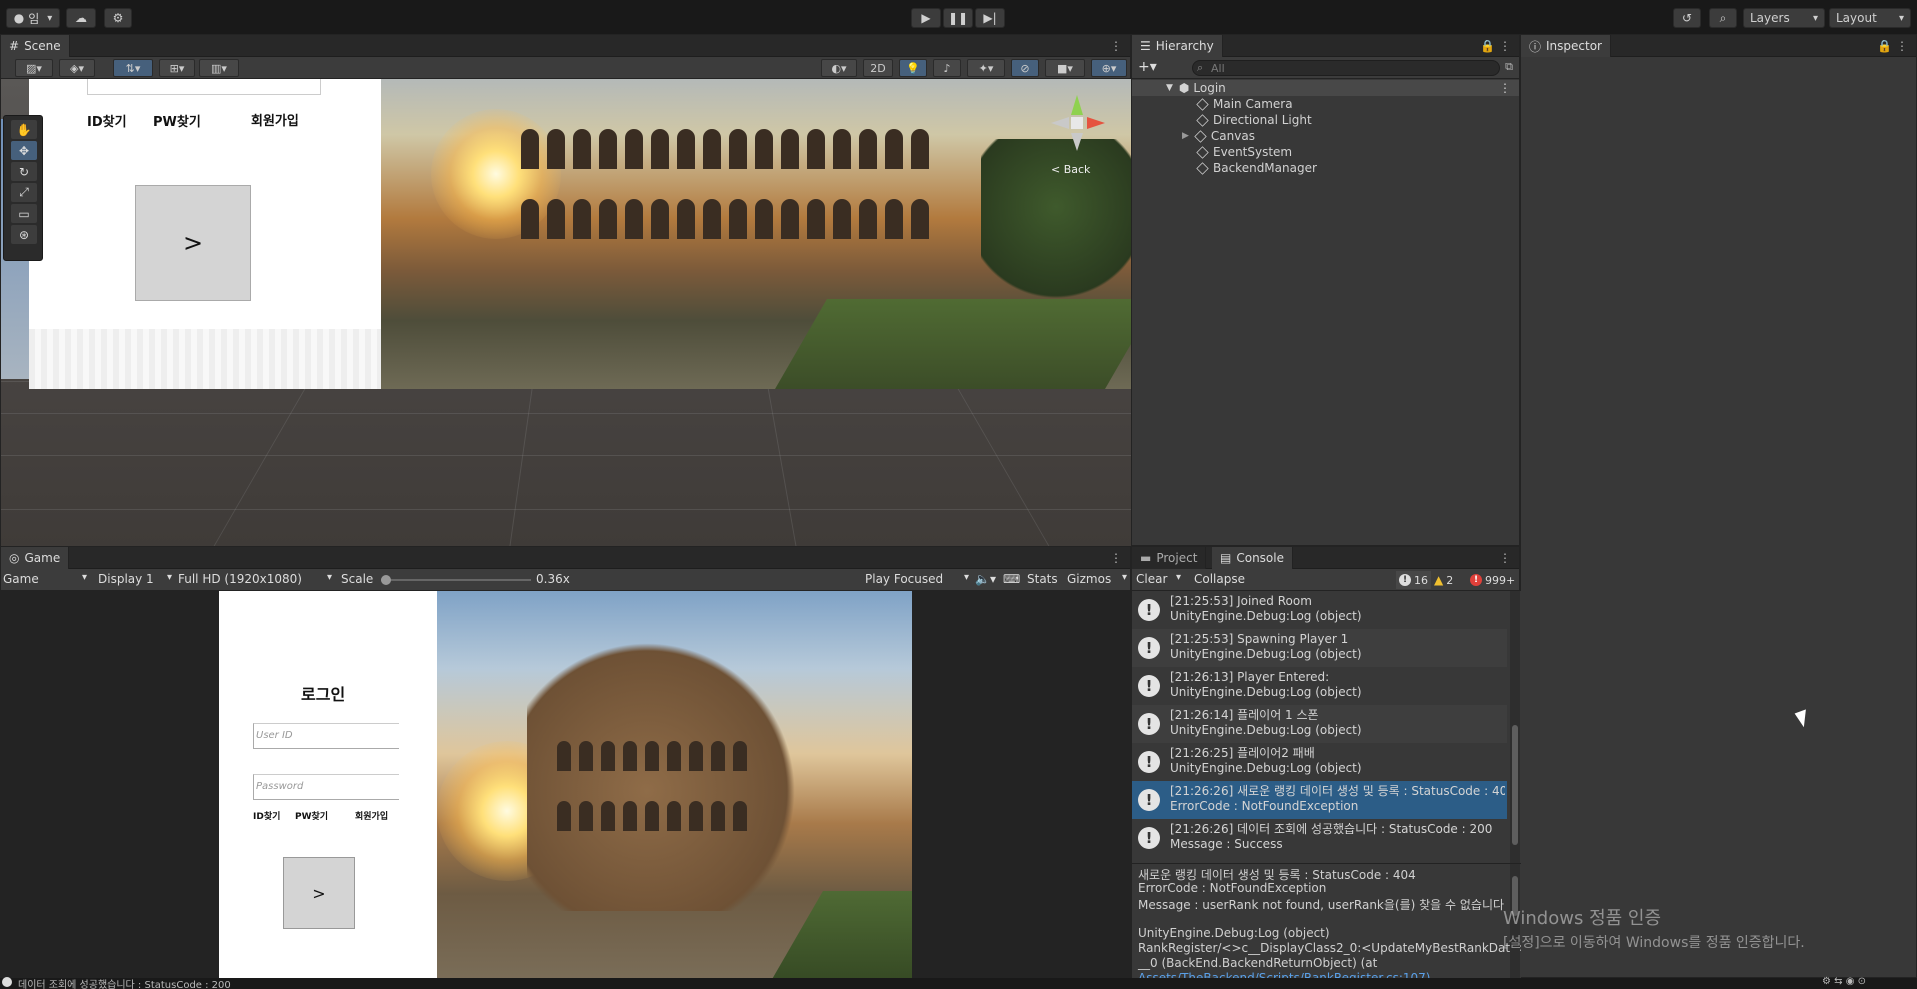  I want to click on render-mode-icon: ◈▾, so click(77, 68).